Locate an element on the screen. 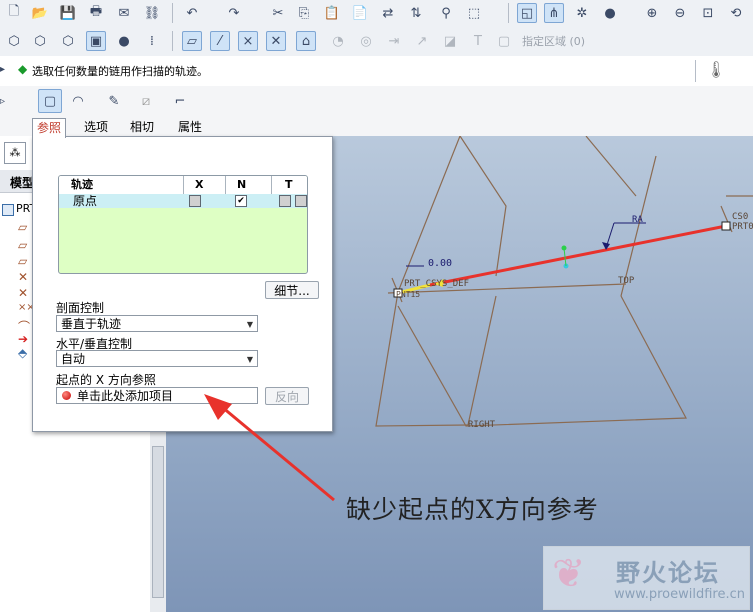 The height and width of the screenshot is (612, 753). datum-plane-display-icon: ◱ is located at coordinates (527, 13).